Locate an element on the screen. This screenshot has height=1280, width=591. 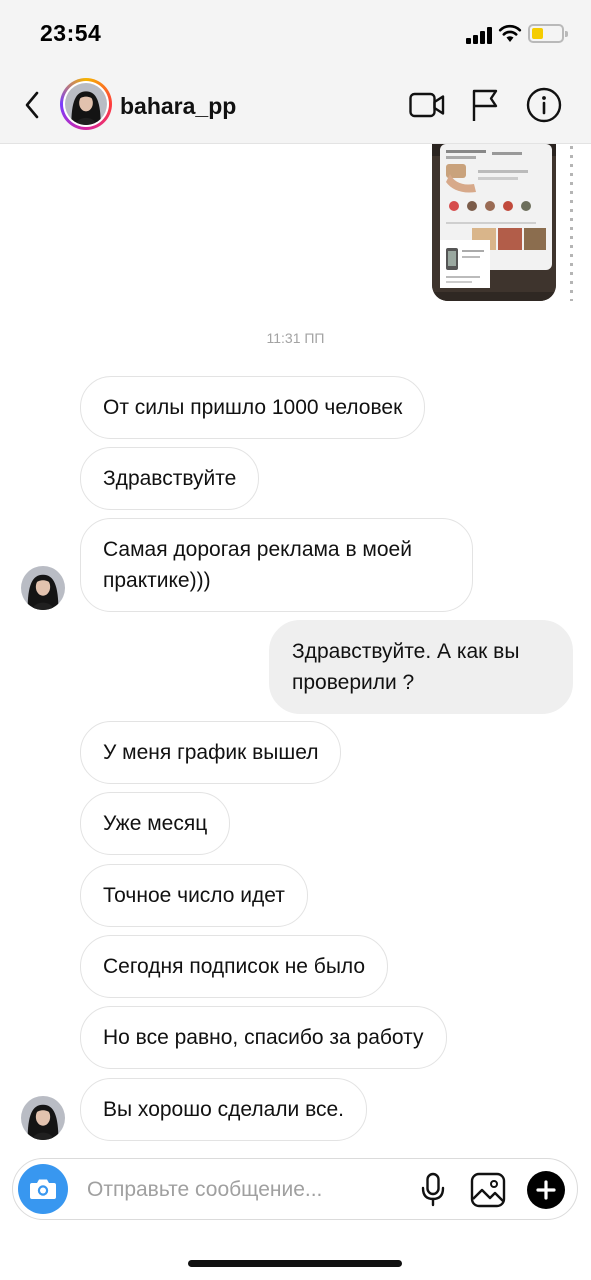
shared-image-message is located at coordinates (494, 222).